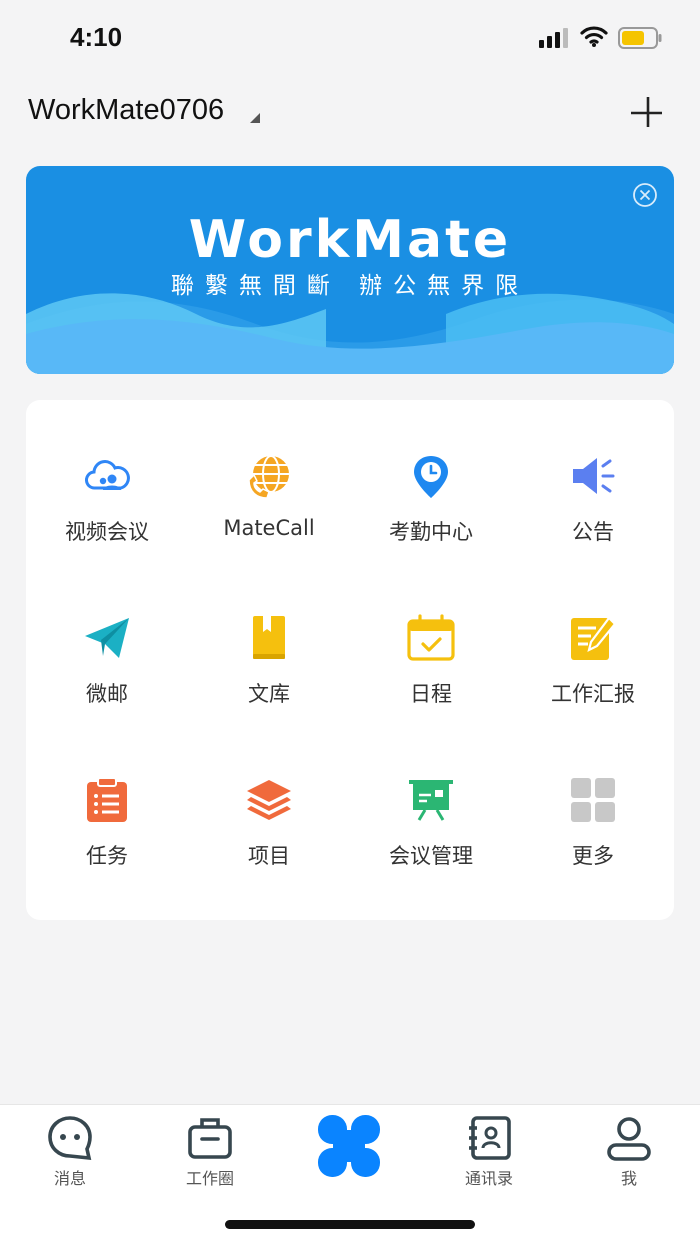 The height and width of the screenshot is (1245, 700). I want to click on app-label: 日程, so click(431, 694).